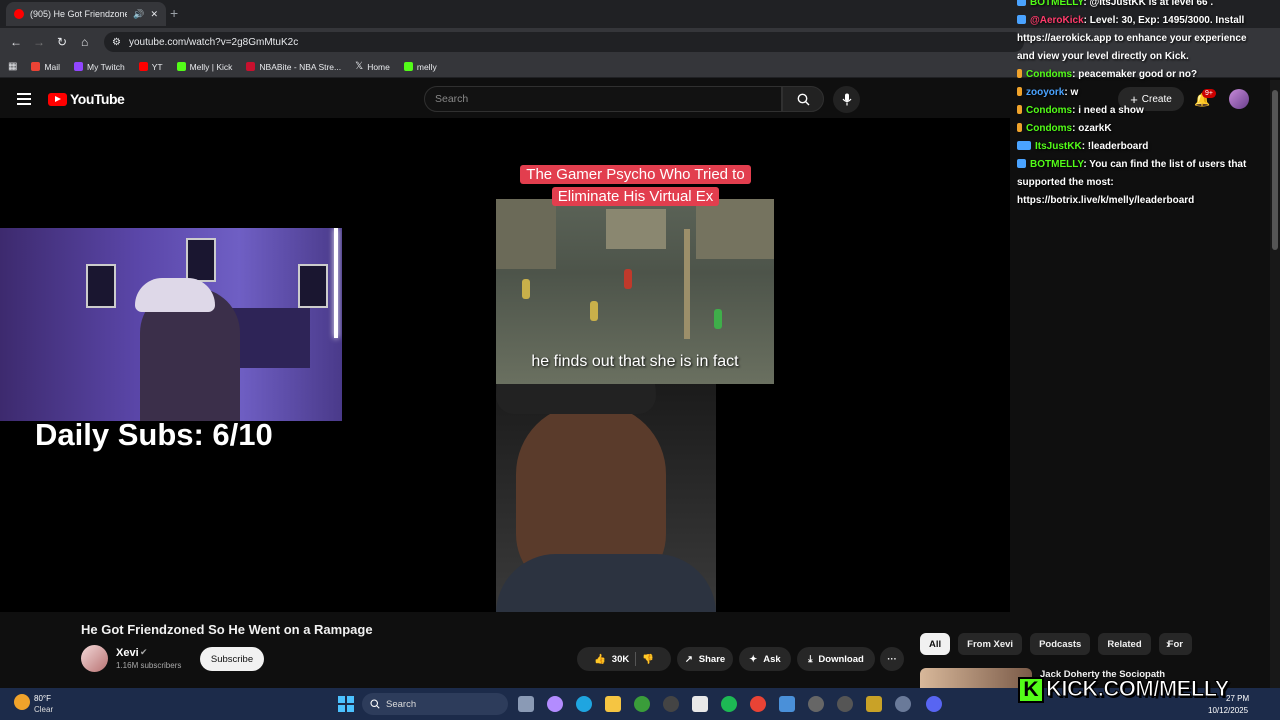 The height and width of the screenshot is (720, 1280). What do you see at coordinates (564, 42) in the screenshot?
I see `address-bar: ⚙ youtube.com/watch?v=2g8GmMtuK2c` at bounding box center [564, 42].